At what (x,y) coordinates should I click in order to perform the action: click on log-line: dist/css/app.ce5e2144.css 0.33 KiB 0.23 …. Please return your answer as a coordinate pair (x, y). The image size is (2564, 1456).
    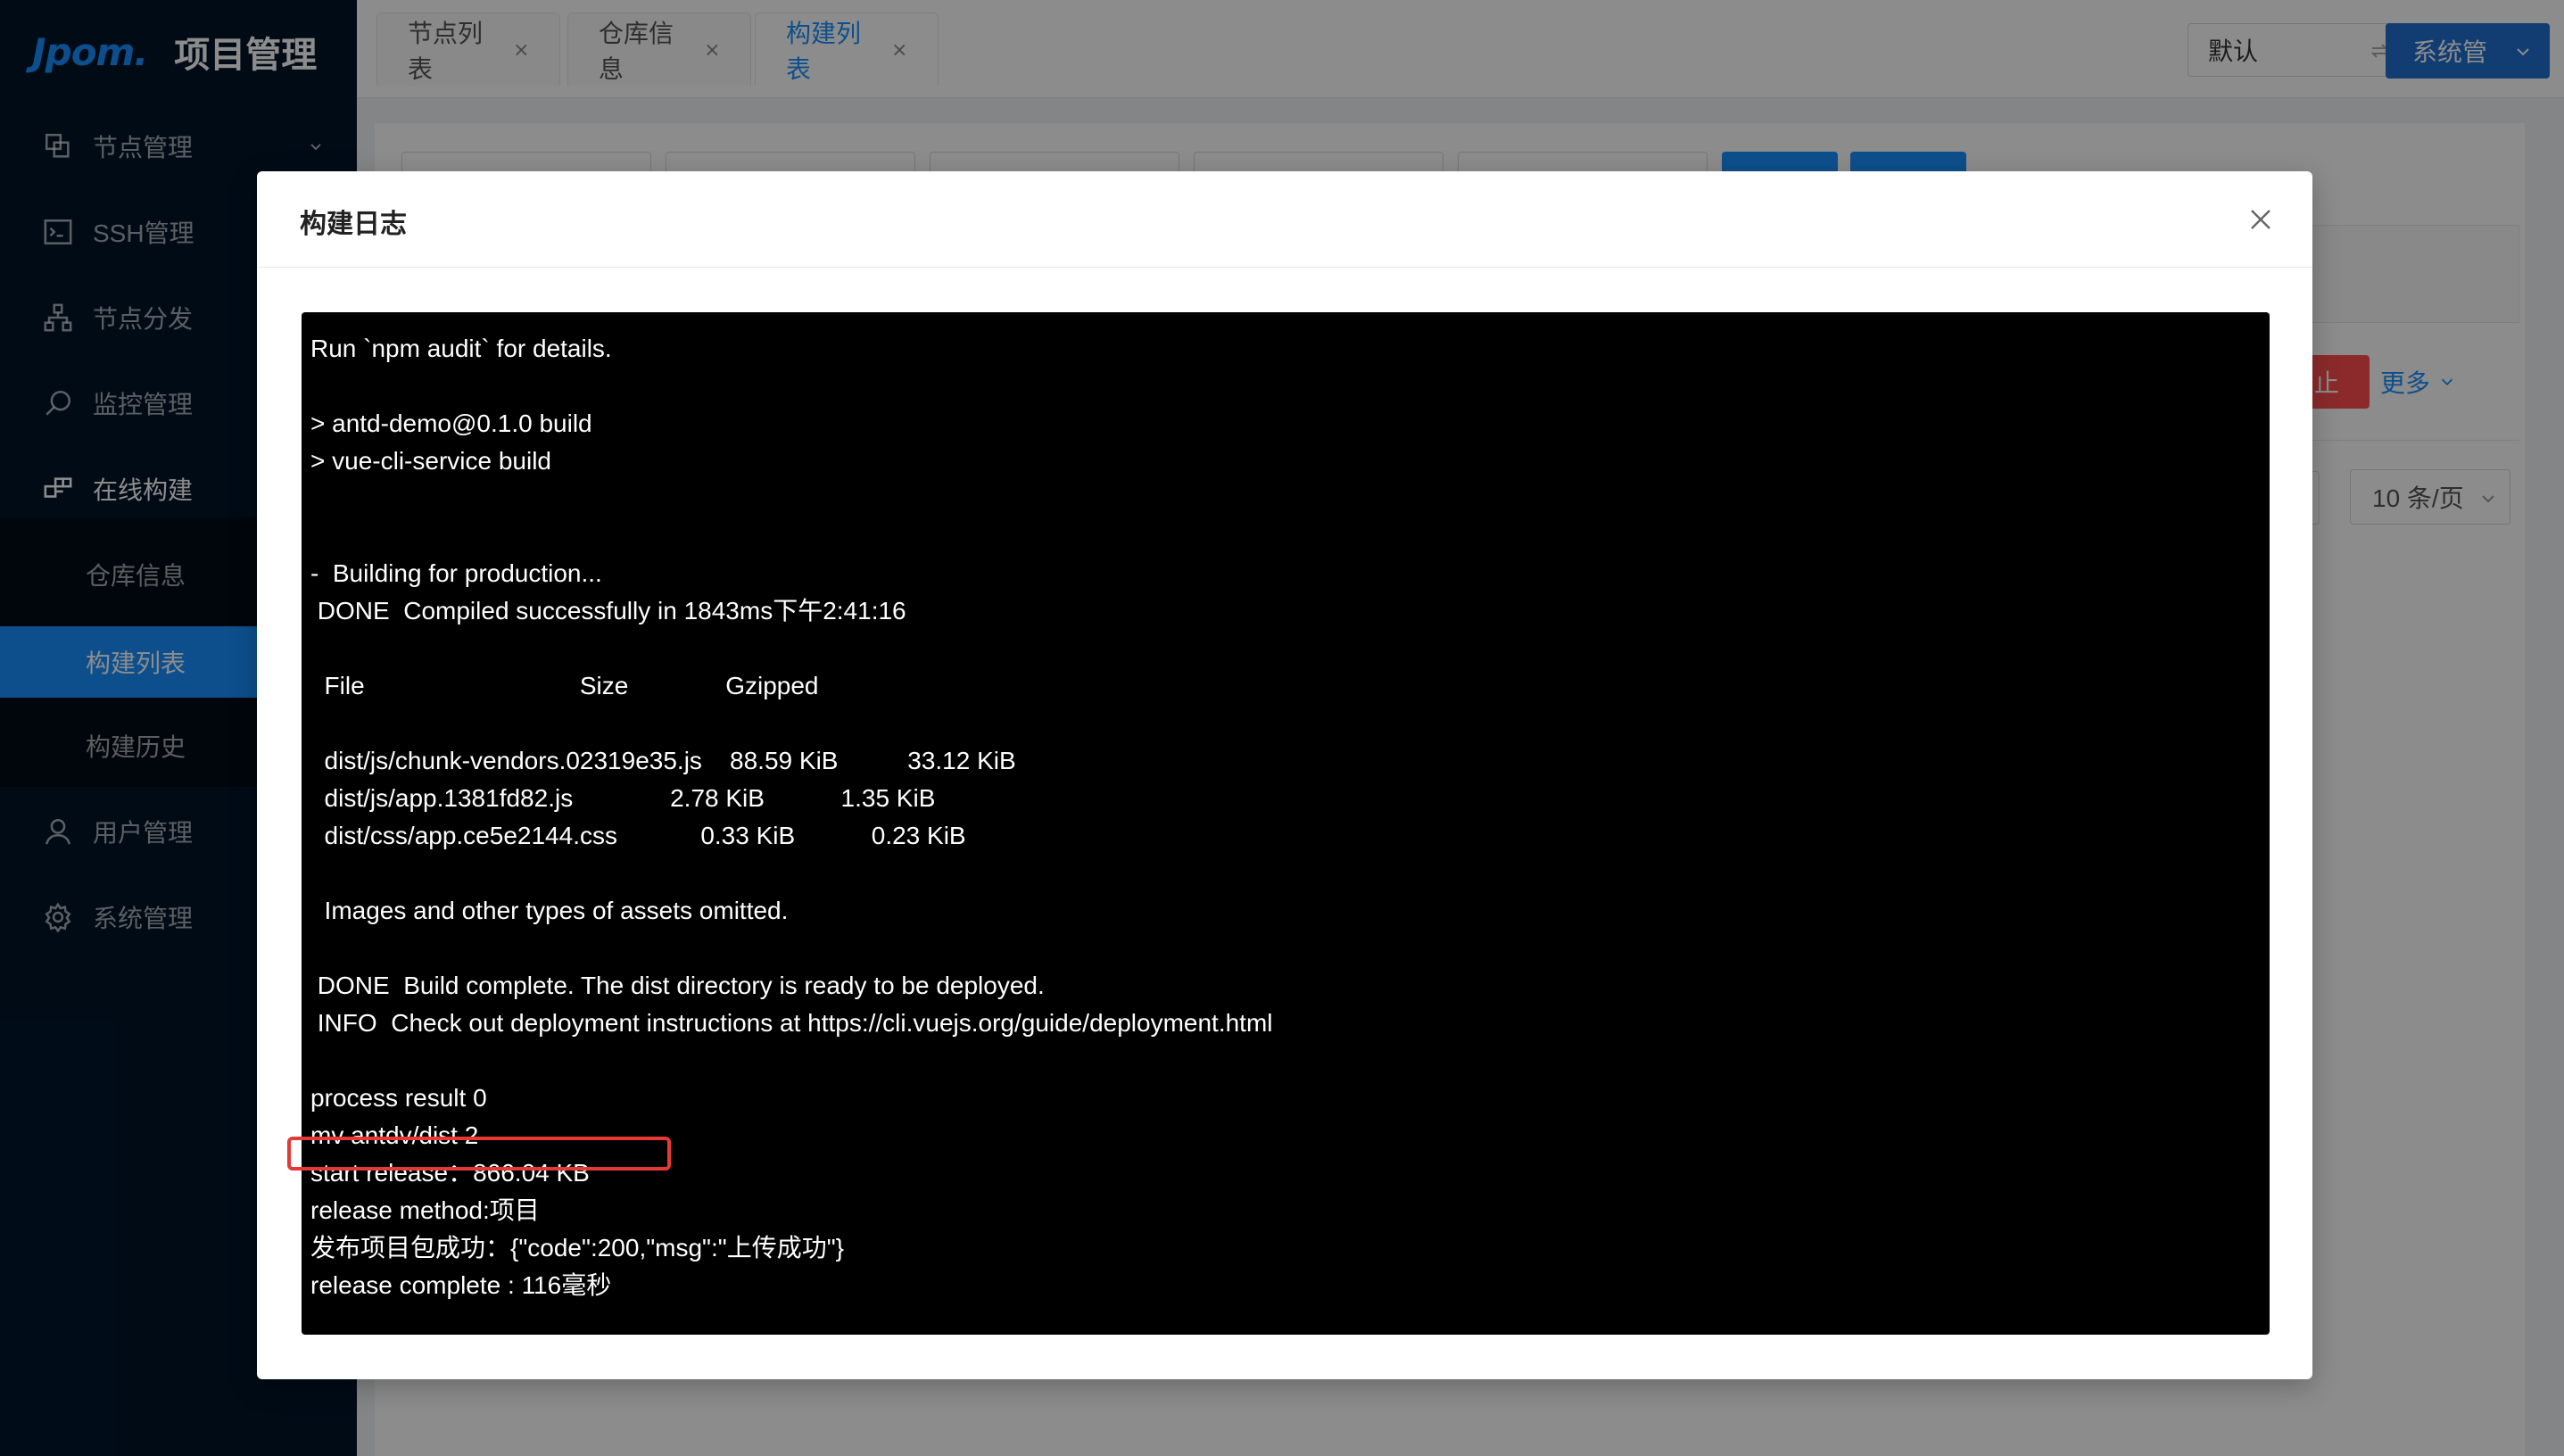
    Looking at the image, I should click on (638, 835).